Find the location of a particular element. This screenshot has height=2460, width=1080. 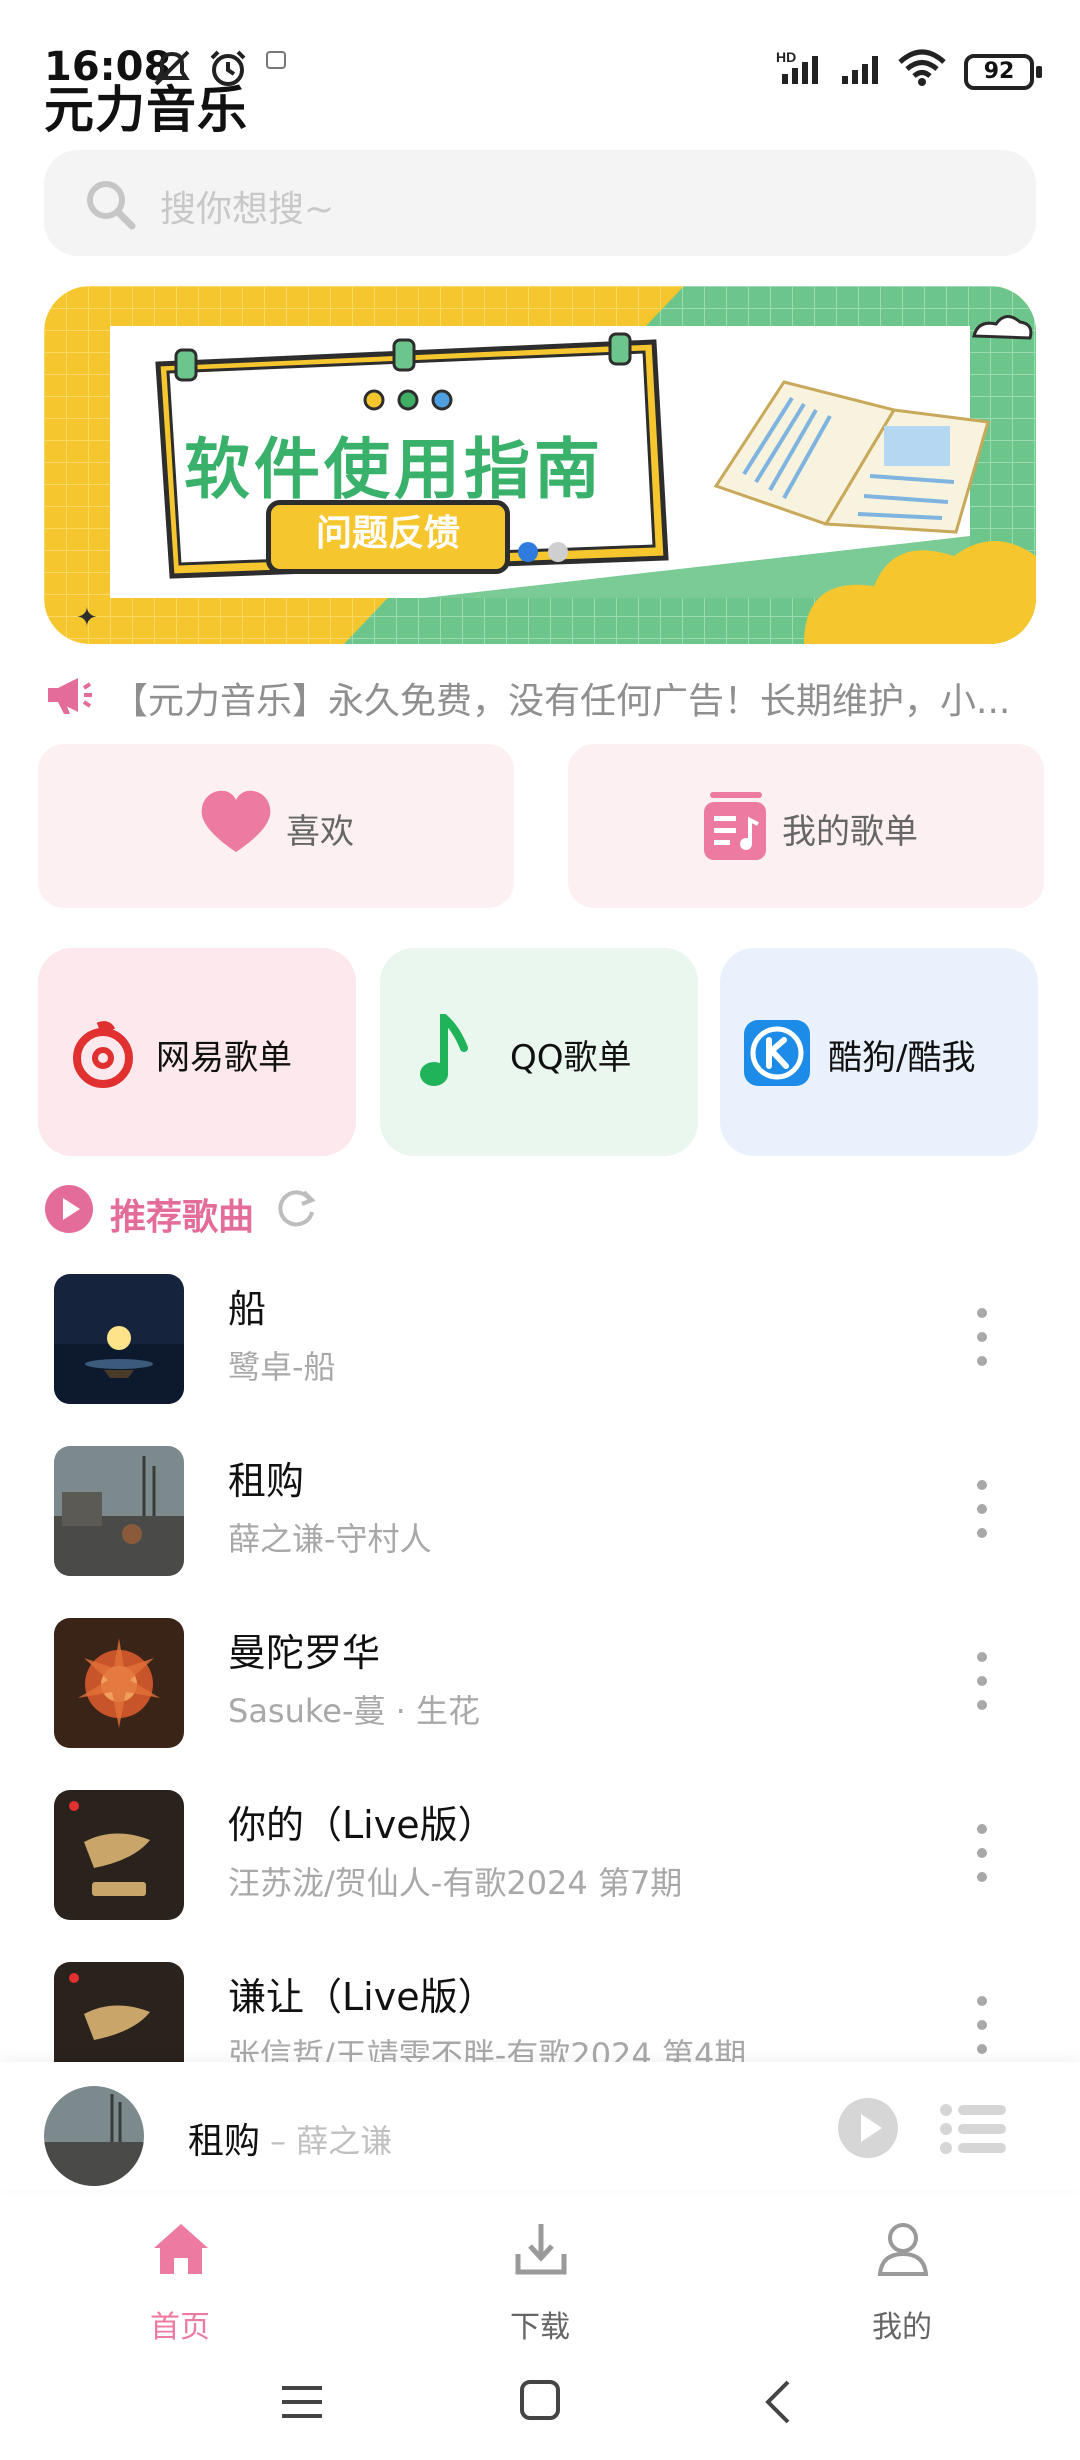

section-title: 推荐歌曲 is located at coordinates (182, 1217).